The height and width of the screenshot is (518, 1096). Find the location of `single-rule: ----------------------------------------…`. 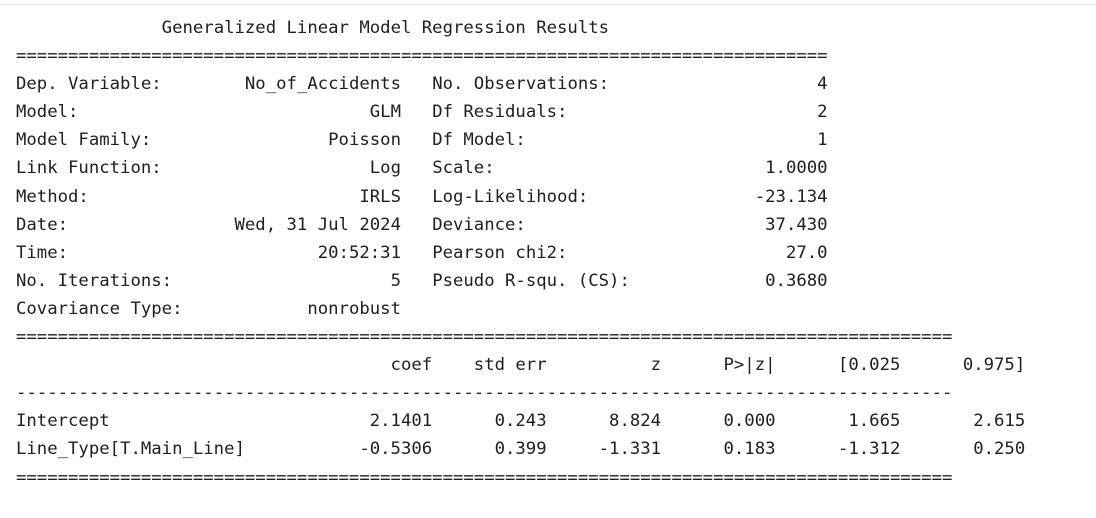

single-rule: ----------------------------------------… is located at coordinates (484, 393).